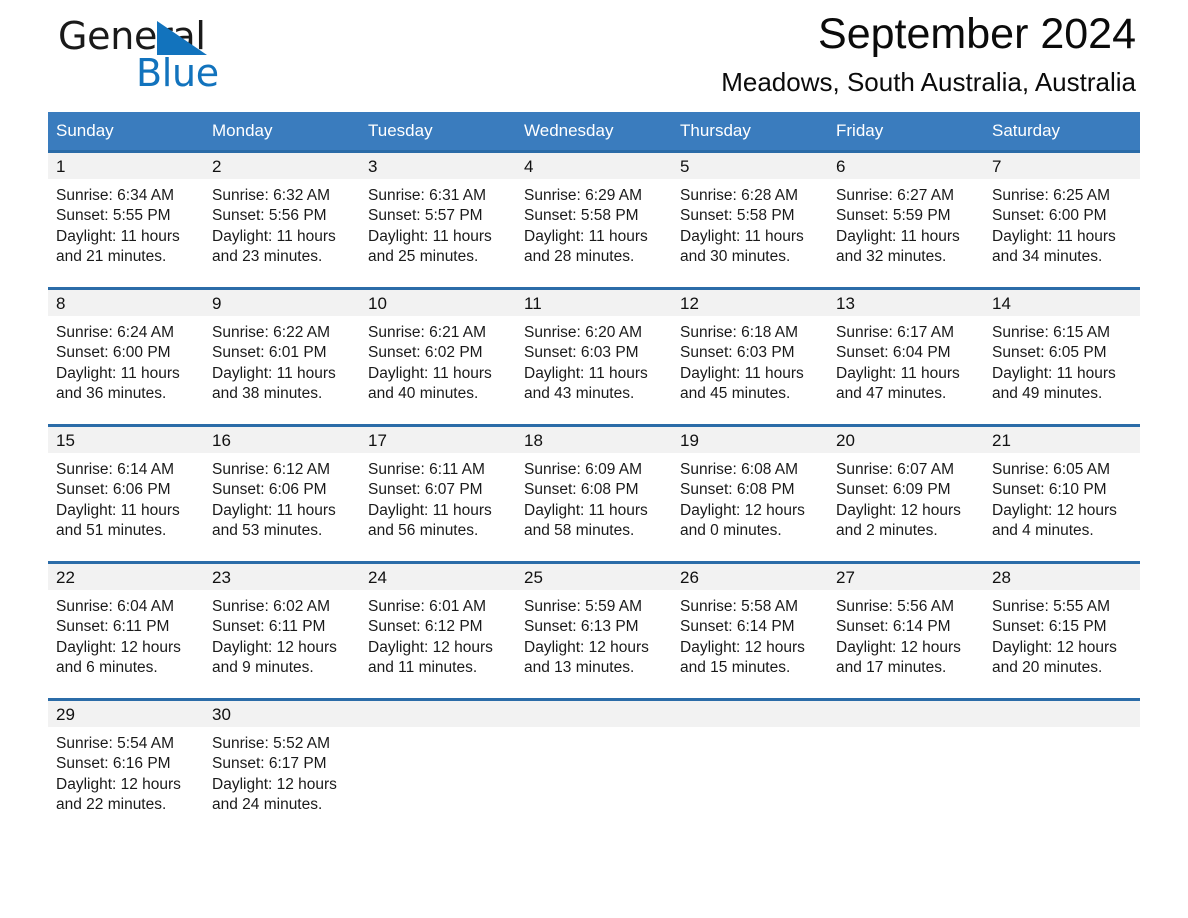 The height and width of the screenshot is (918, 1188). I want to click on sunrise-time: Sunrise: 5:54 AM, so click(115, 743).